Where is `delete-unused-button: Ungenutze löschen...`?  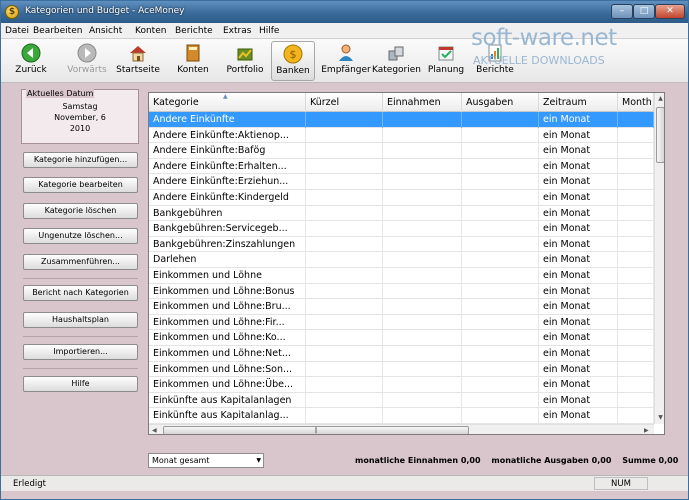
delete-unused-button: Ungenutze löschen... is located at coordinates (80, 236).